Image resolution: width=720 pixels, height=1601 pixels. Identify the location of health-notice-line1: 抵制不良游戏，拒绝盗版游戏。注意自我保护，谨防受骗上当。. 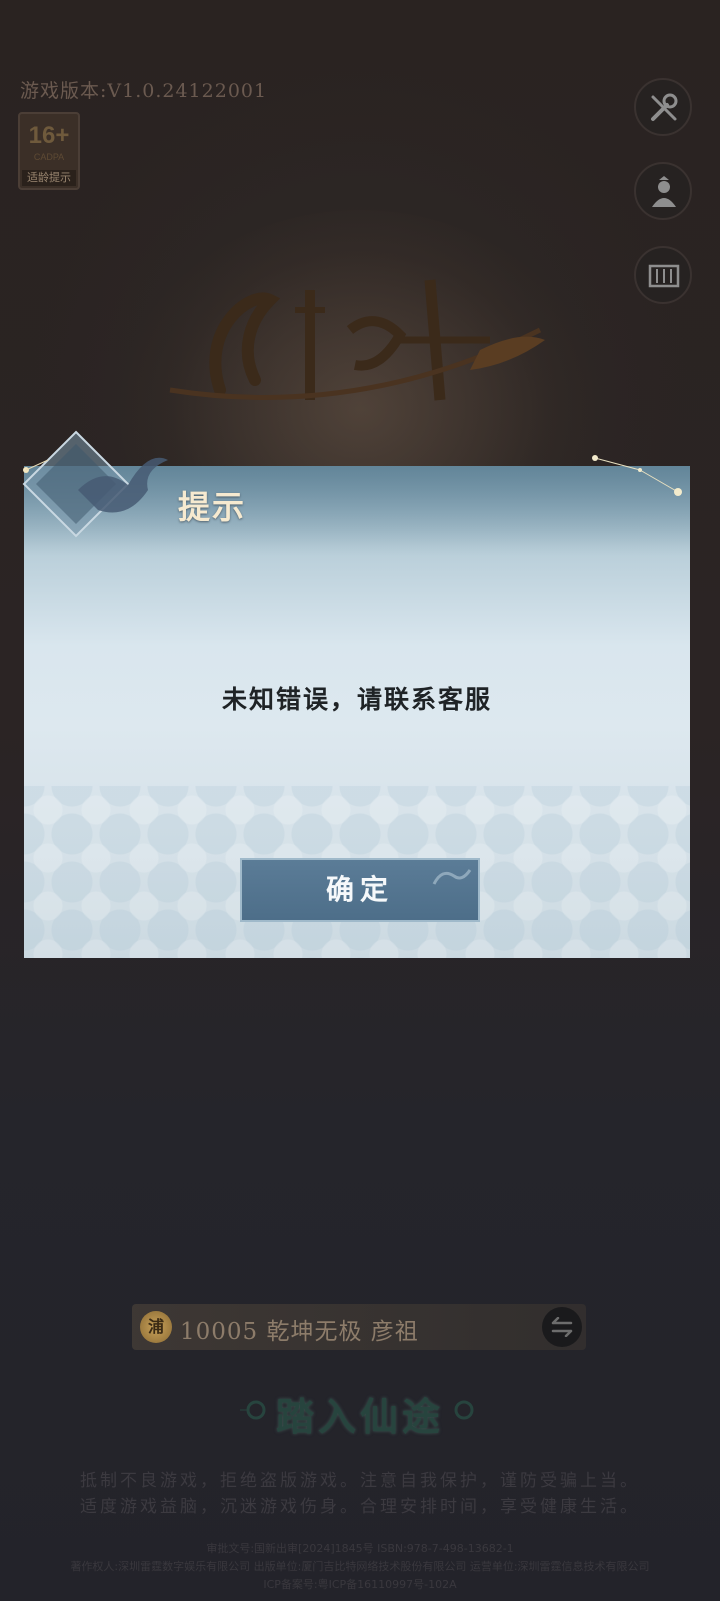
(360, 1481).